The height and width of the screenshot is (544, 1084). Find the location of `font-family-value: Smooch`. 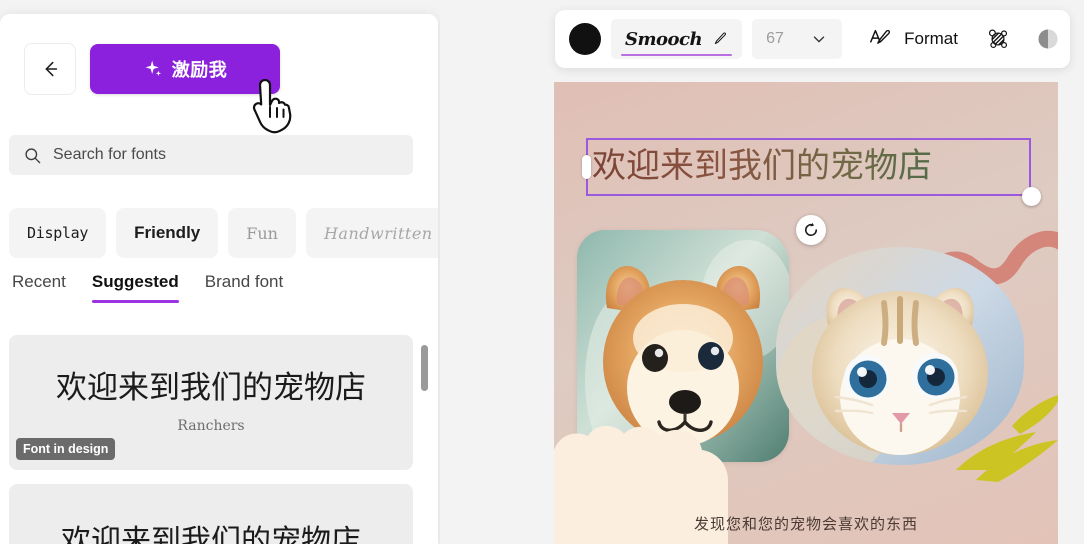

font-family-value: Smooch is located at coordinates (664, 39).